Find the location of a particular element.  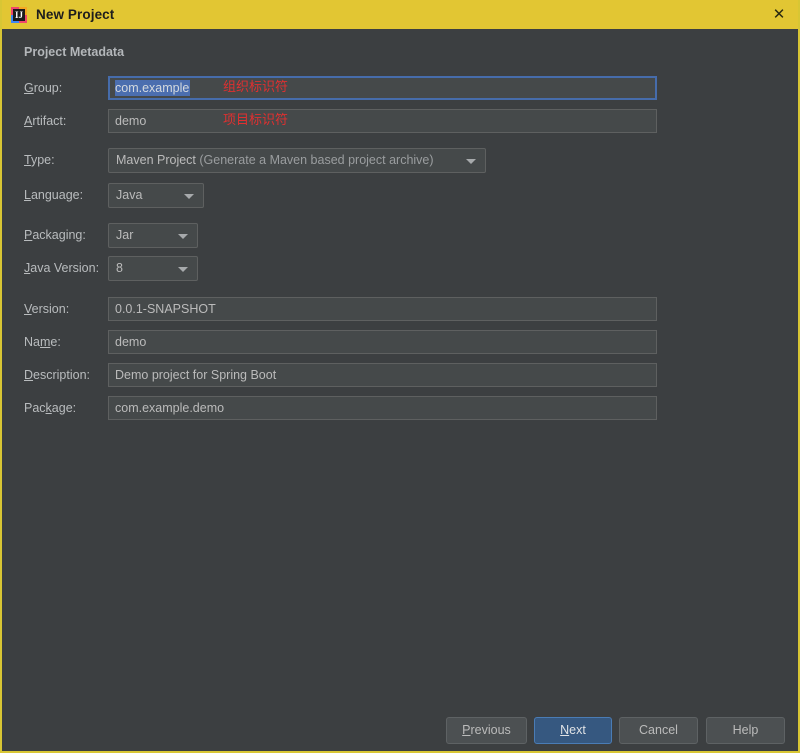

version-input: 0.0.1-SNAPSHOT is located at coordinates (382, 309).